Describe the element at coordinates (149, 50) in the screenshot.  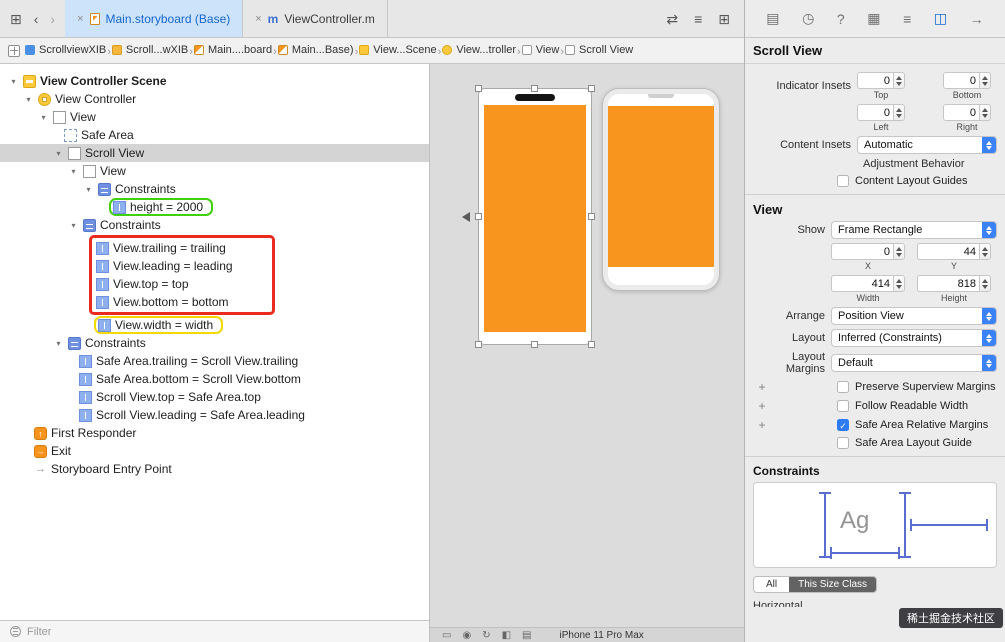
I see `breadcrumb-item-scroll-wxib: Scroll...wXIB` at that location.